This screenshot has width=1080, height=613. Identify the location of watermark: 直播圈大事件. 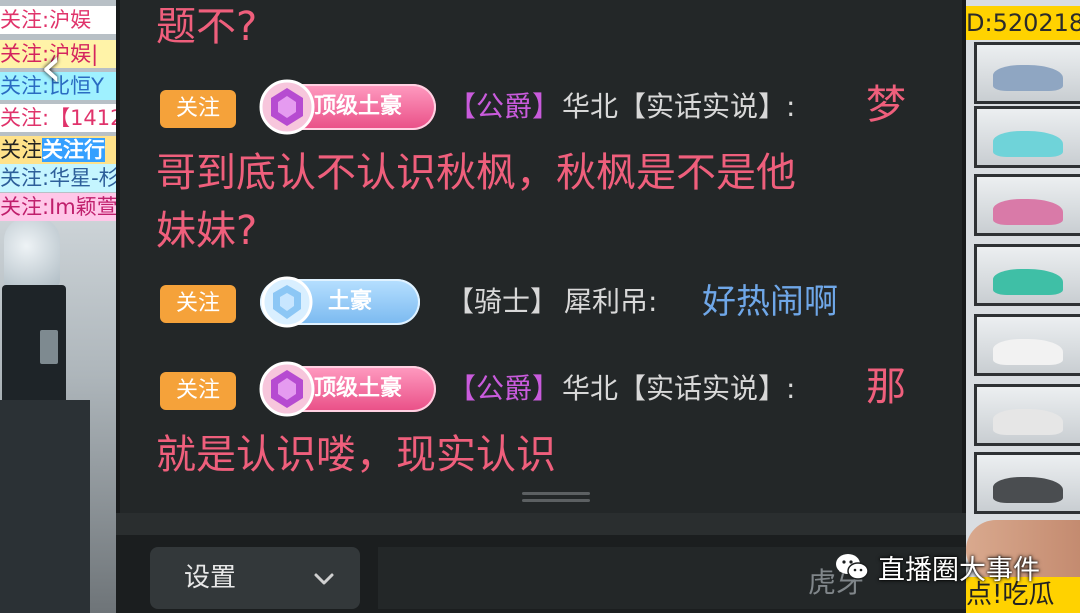
(937, 567).